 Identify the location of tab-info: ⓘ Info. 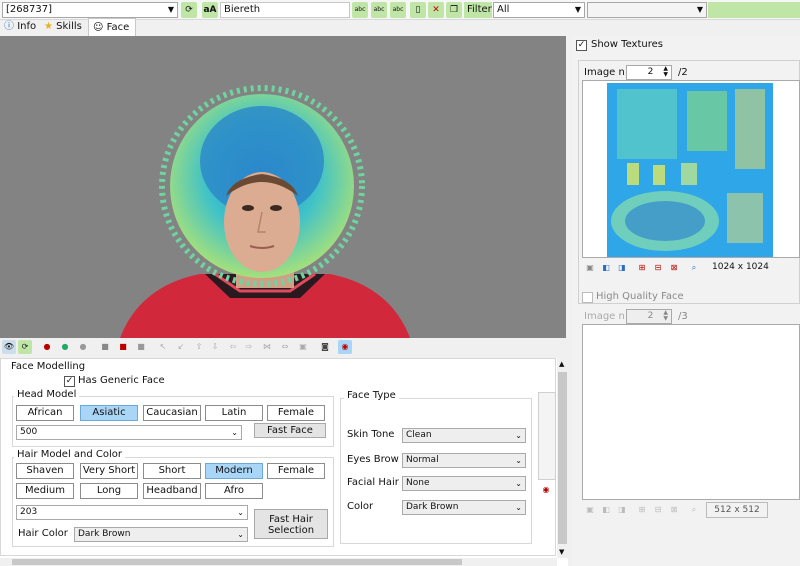
(20, 27).